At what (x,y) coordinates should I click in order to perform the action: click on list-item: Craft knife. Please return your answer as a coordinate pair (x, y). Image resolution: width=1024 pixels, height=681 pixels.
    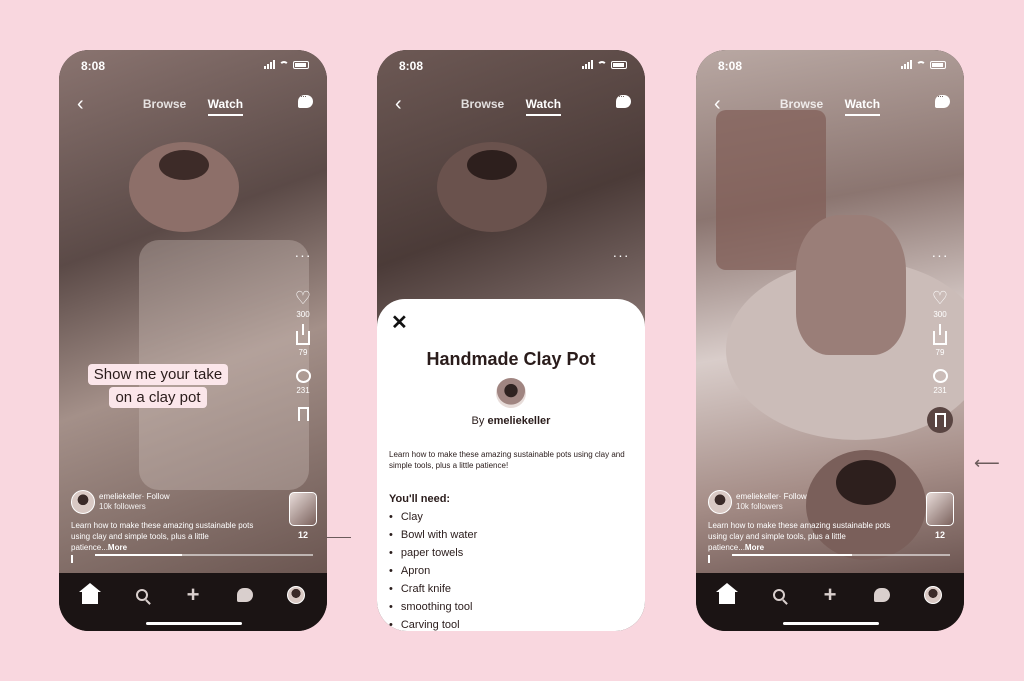
    Looking at the image, I should click on (433, 592).